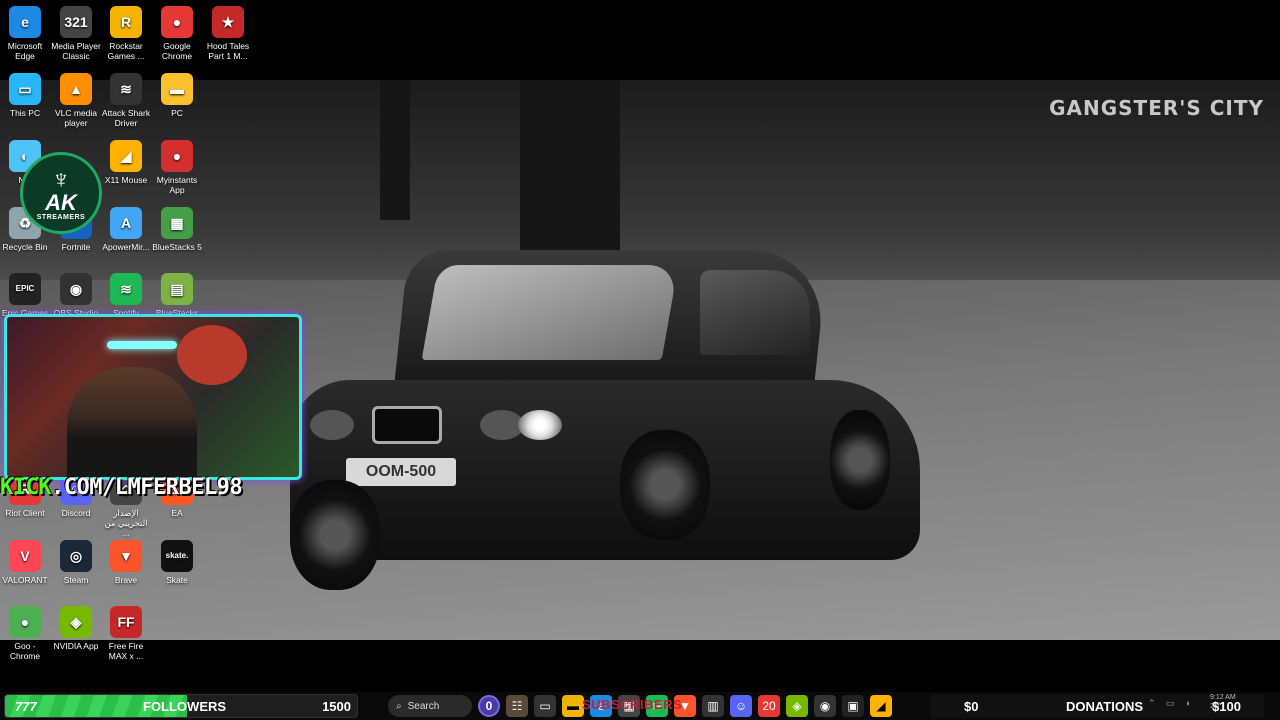 The image size is (1280, 720). I want to click on search-icon: ⌕, so click(399, 706).